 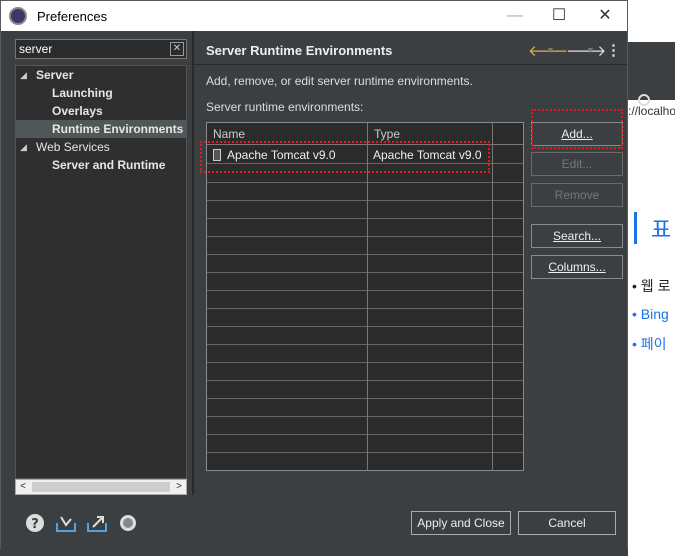 I want to click on close-button: ✕, so click(x=605, y=16).